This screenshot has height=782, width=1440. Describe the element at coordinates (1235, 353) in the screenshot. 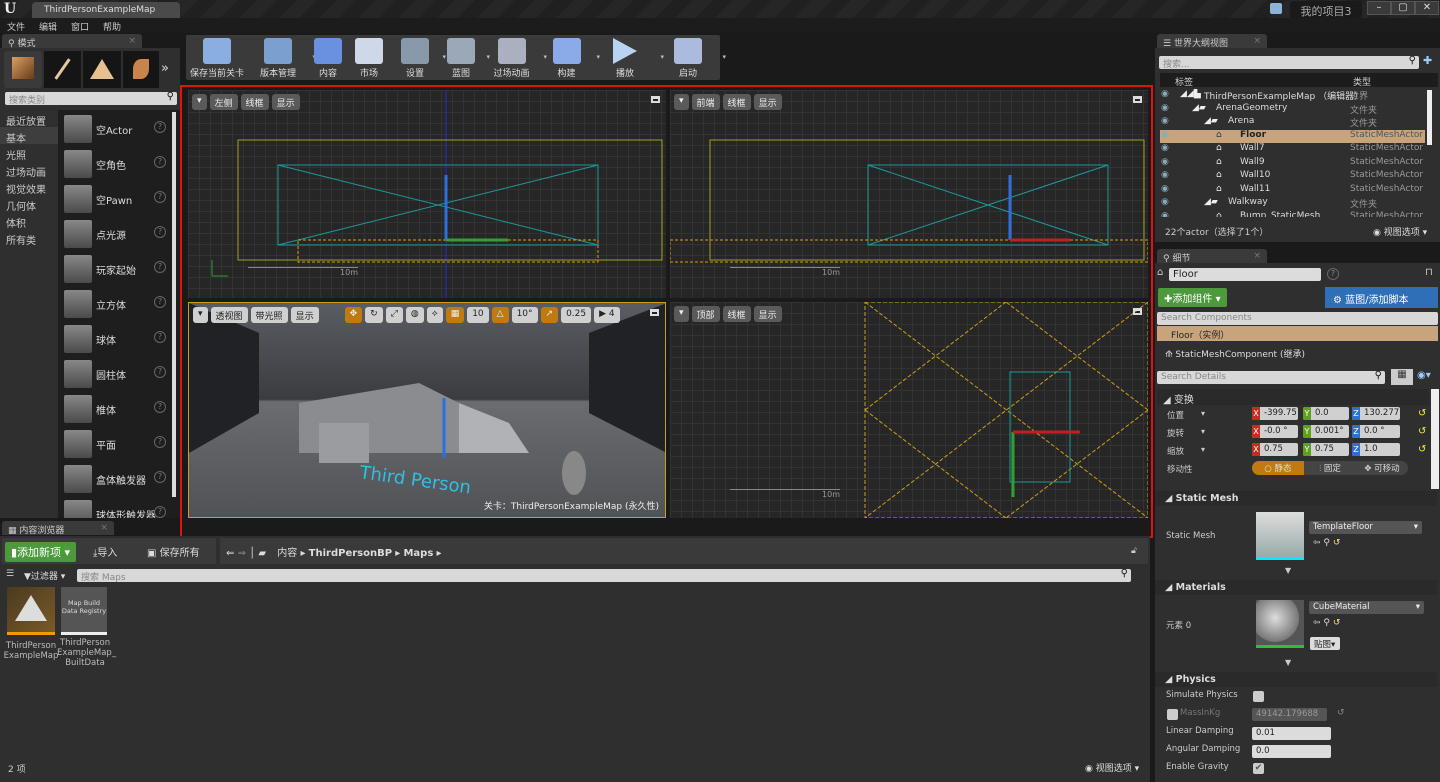

I see `component-item: ⟰ StaticMeshComponent (继承)` at that location.